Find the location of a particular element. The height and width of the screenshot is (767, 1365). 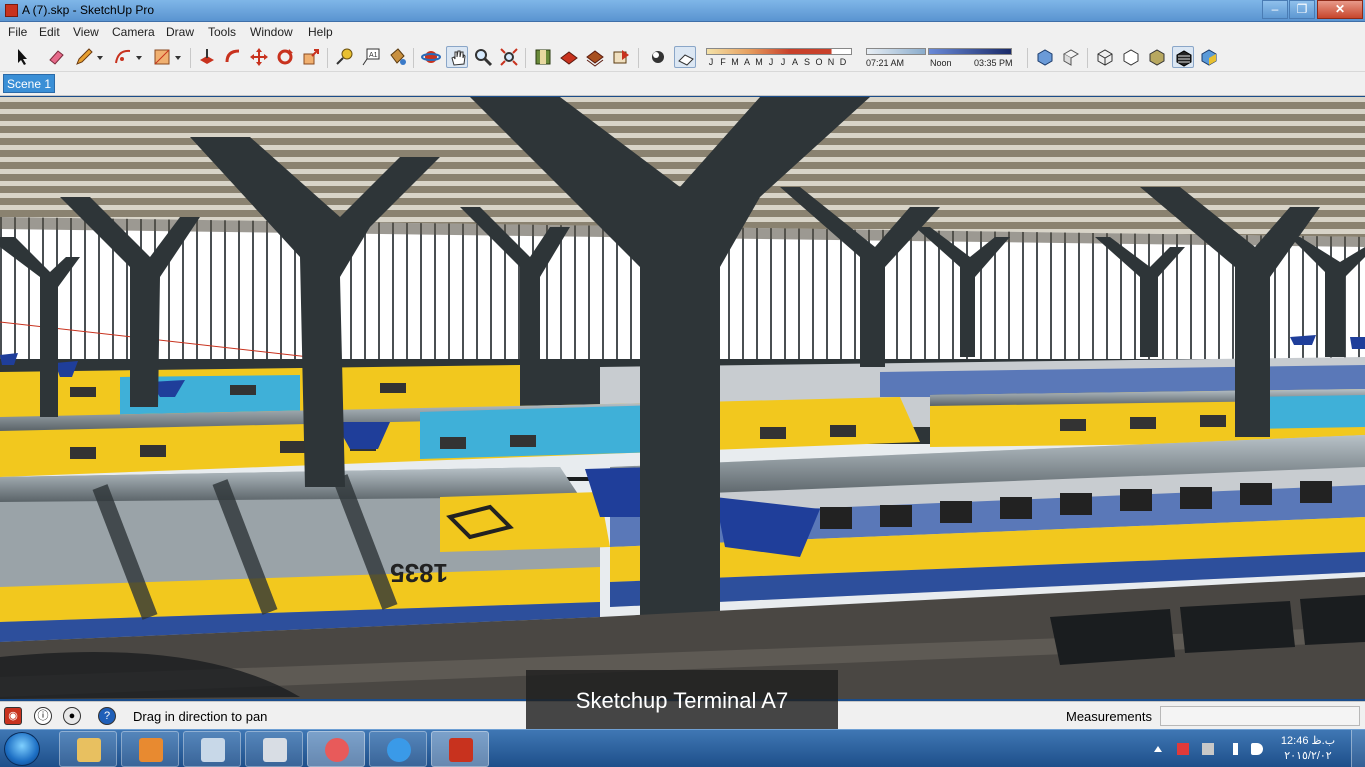

top-view-icon is located at coordinates (1071, 57).